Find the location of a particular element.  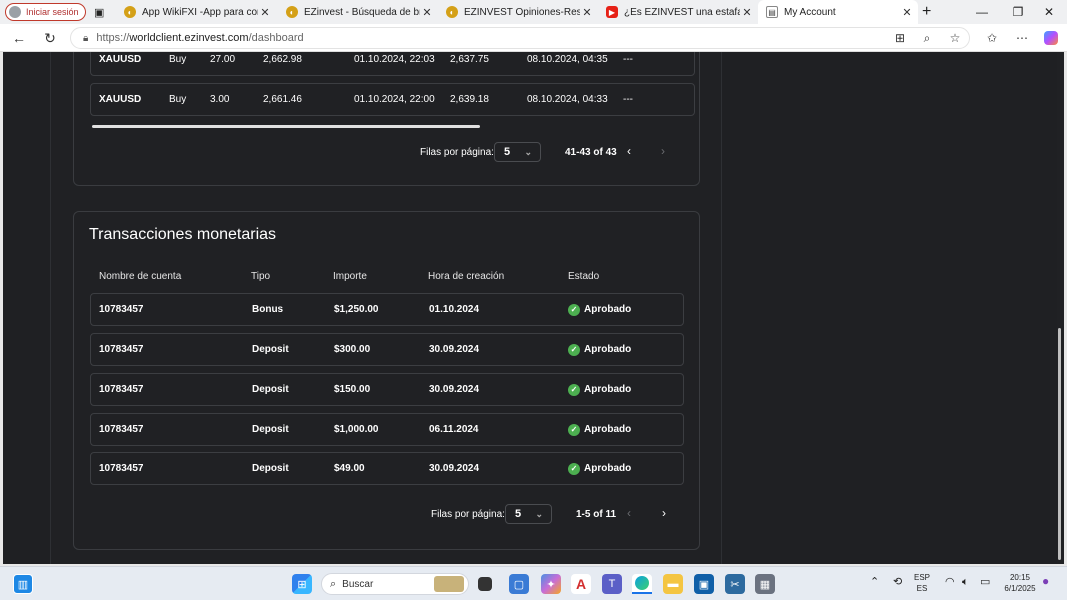

tab-title: App WikiFXI -App para consulta is located at coordinates (200, 12).